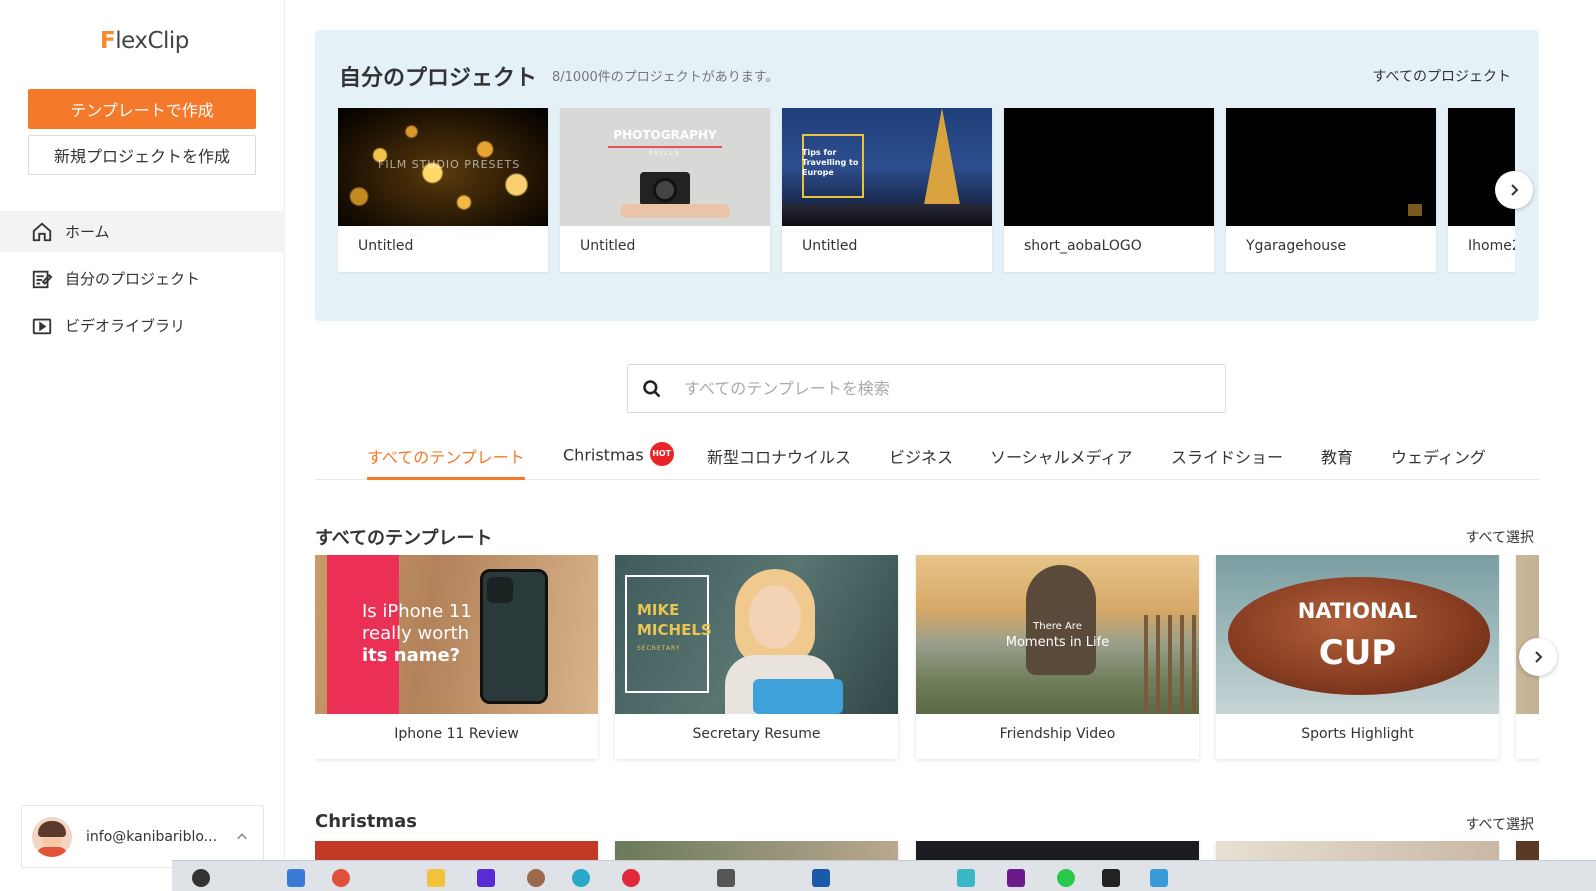 The height and width of the screenshot is (891, 1596). I want to click on christmas-carousel, so click(927, 851).